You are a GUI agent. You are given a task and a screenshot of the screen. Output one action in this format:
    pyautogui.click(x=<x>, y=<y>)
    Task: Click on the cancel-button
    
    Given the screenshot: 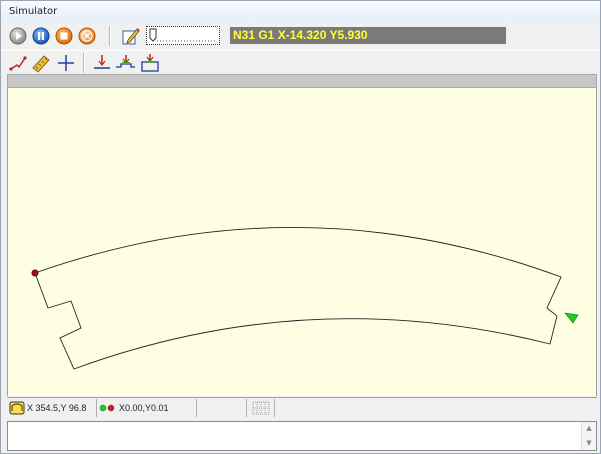 What is the action you would take?
    pyautogui.click(x=87, y=36)
    